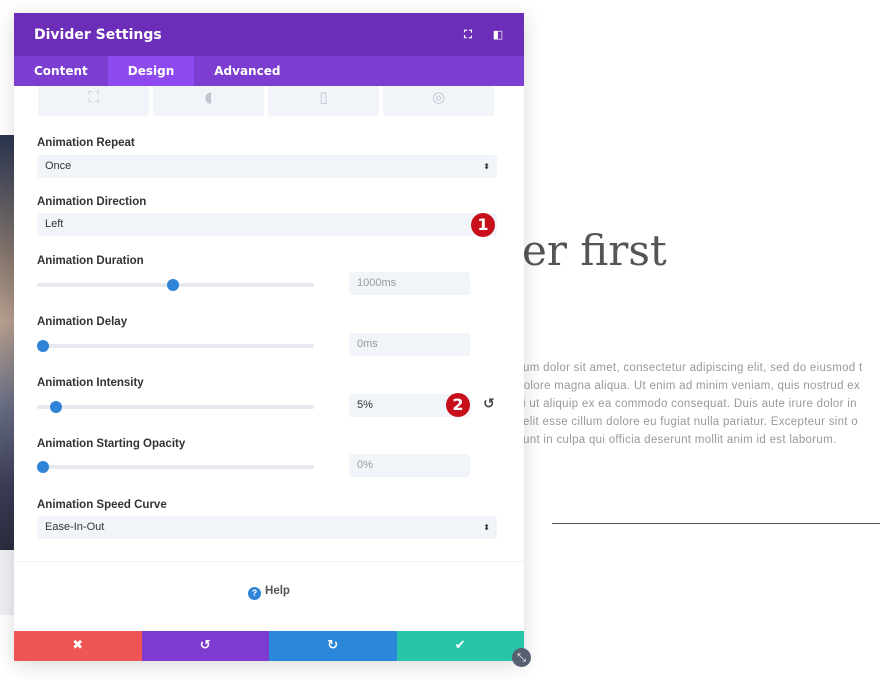 Image resolution: width=880 pixels, height=680 pixels. What do you see at coordinates (458, 405) in the screenshot?
I see `annotation-badge-2: 2` at bounding box center [458, 405].